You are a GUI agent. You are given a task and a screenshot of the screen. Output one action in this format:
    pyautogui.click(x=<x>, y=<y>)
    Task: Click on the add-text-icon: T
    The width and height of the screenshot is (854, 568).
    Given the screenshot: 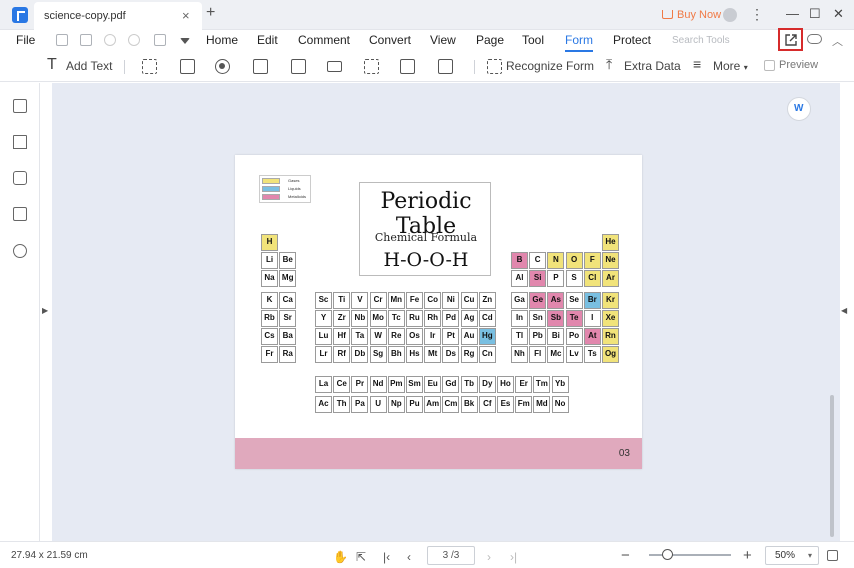 What is the action you would take?
    pyautogui.click(x=52, y=64)
    